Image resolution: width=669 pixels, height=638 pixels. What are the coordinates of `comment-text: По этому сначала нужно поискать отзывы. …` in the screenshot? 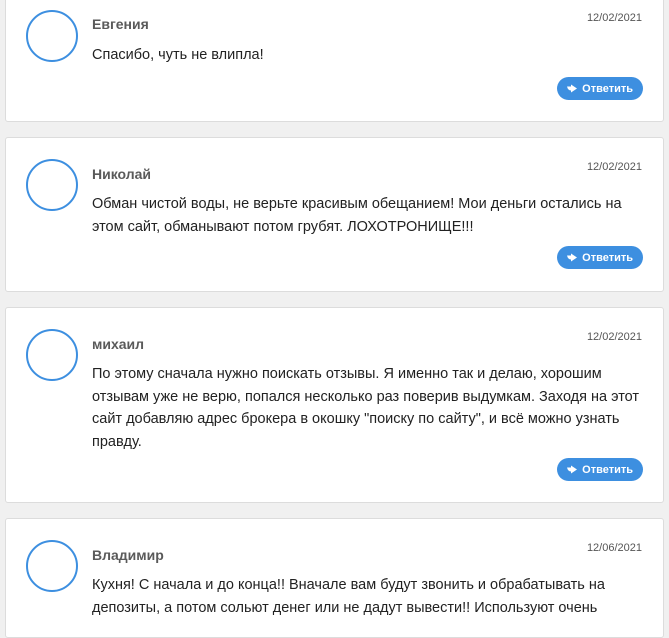 It's located at (366, 408).